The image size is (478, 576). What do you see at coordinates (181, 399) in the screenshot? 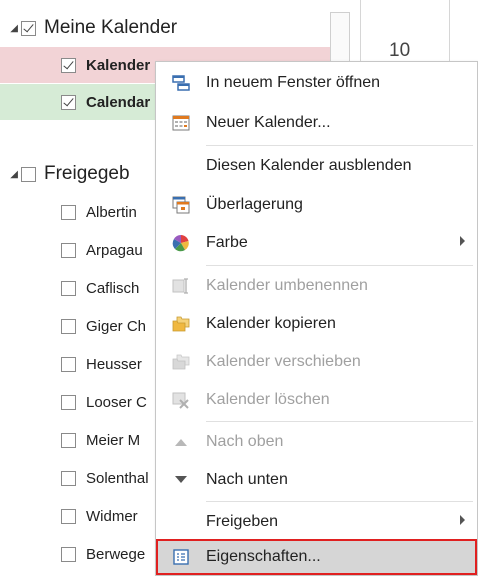
I see `delete-calendar-icon` at bounding box center [181, 399].